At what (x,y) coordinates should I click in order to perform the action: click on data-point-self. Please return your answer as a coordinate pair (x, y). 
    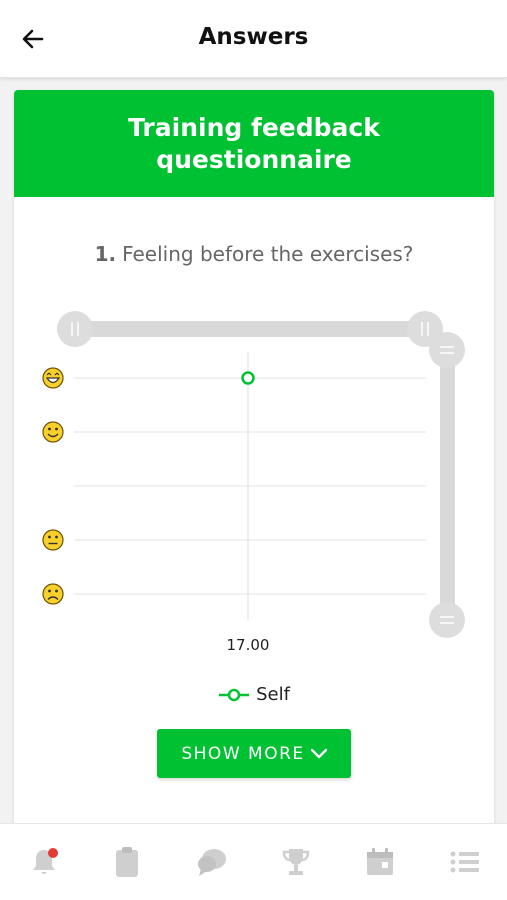
    Looking at the image, I should click on (248, 378).